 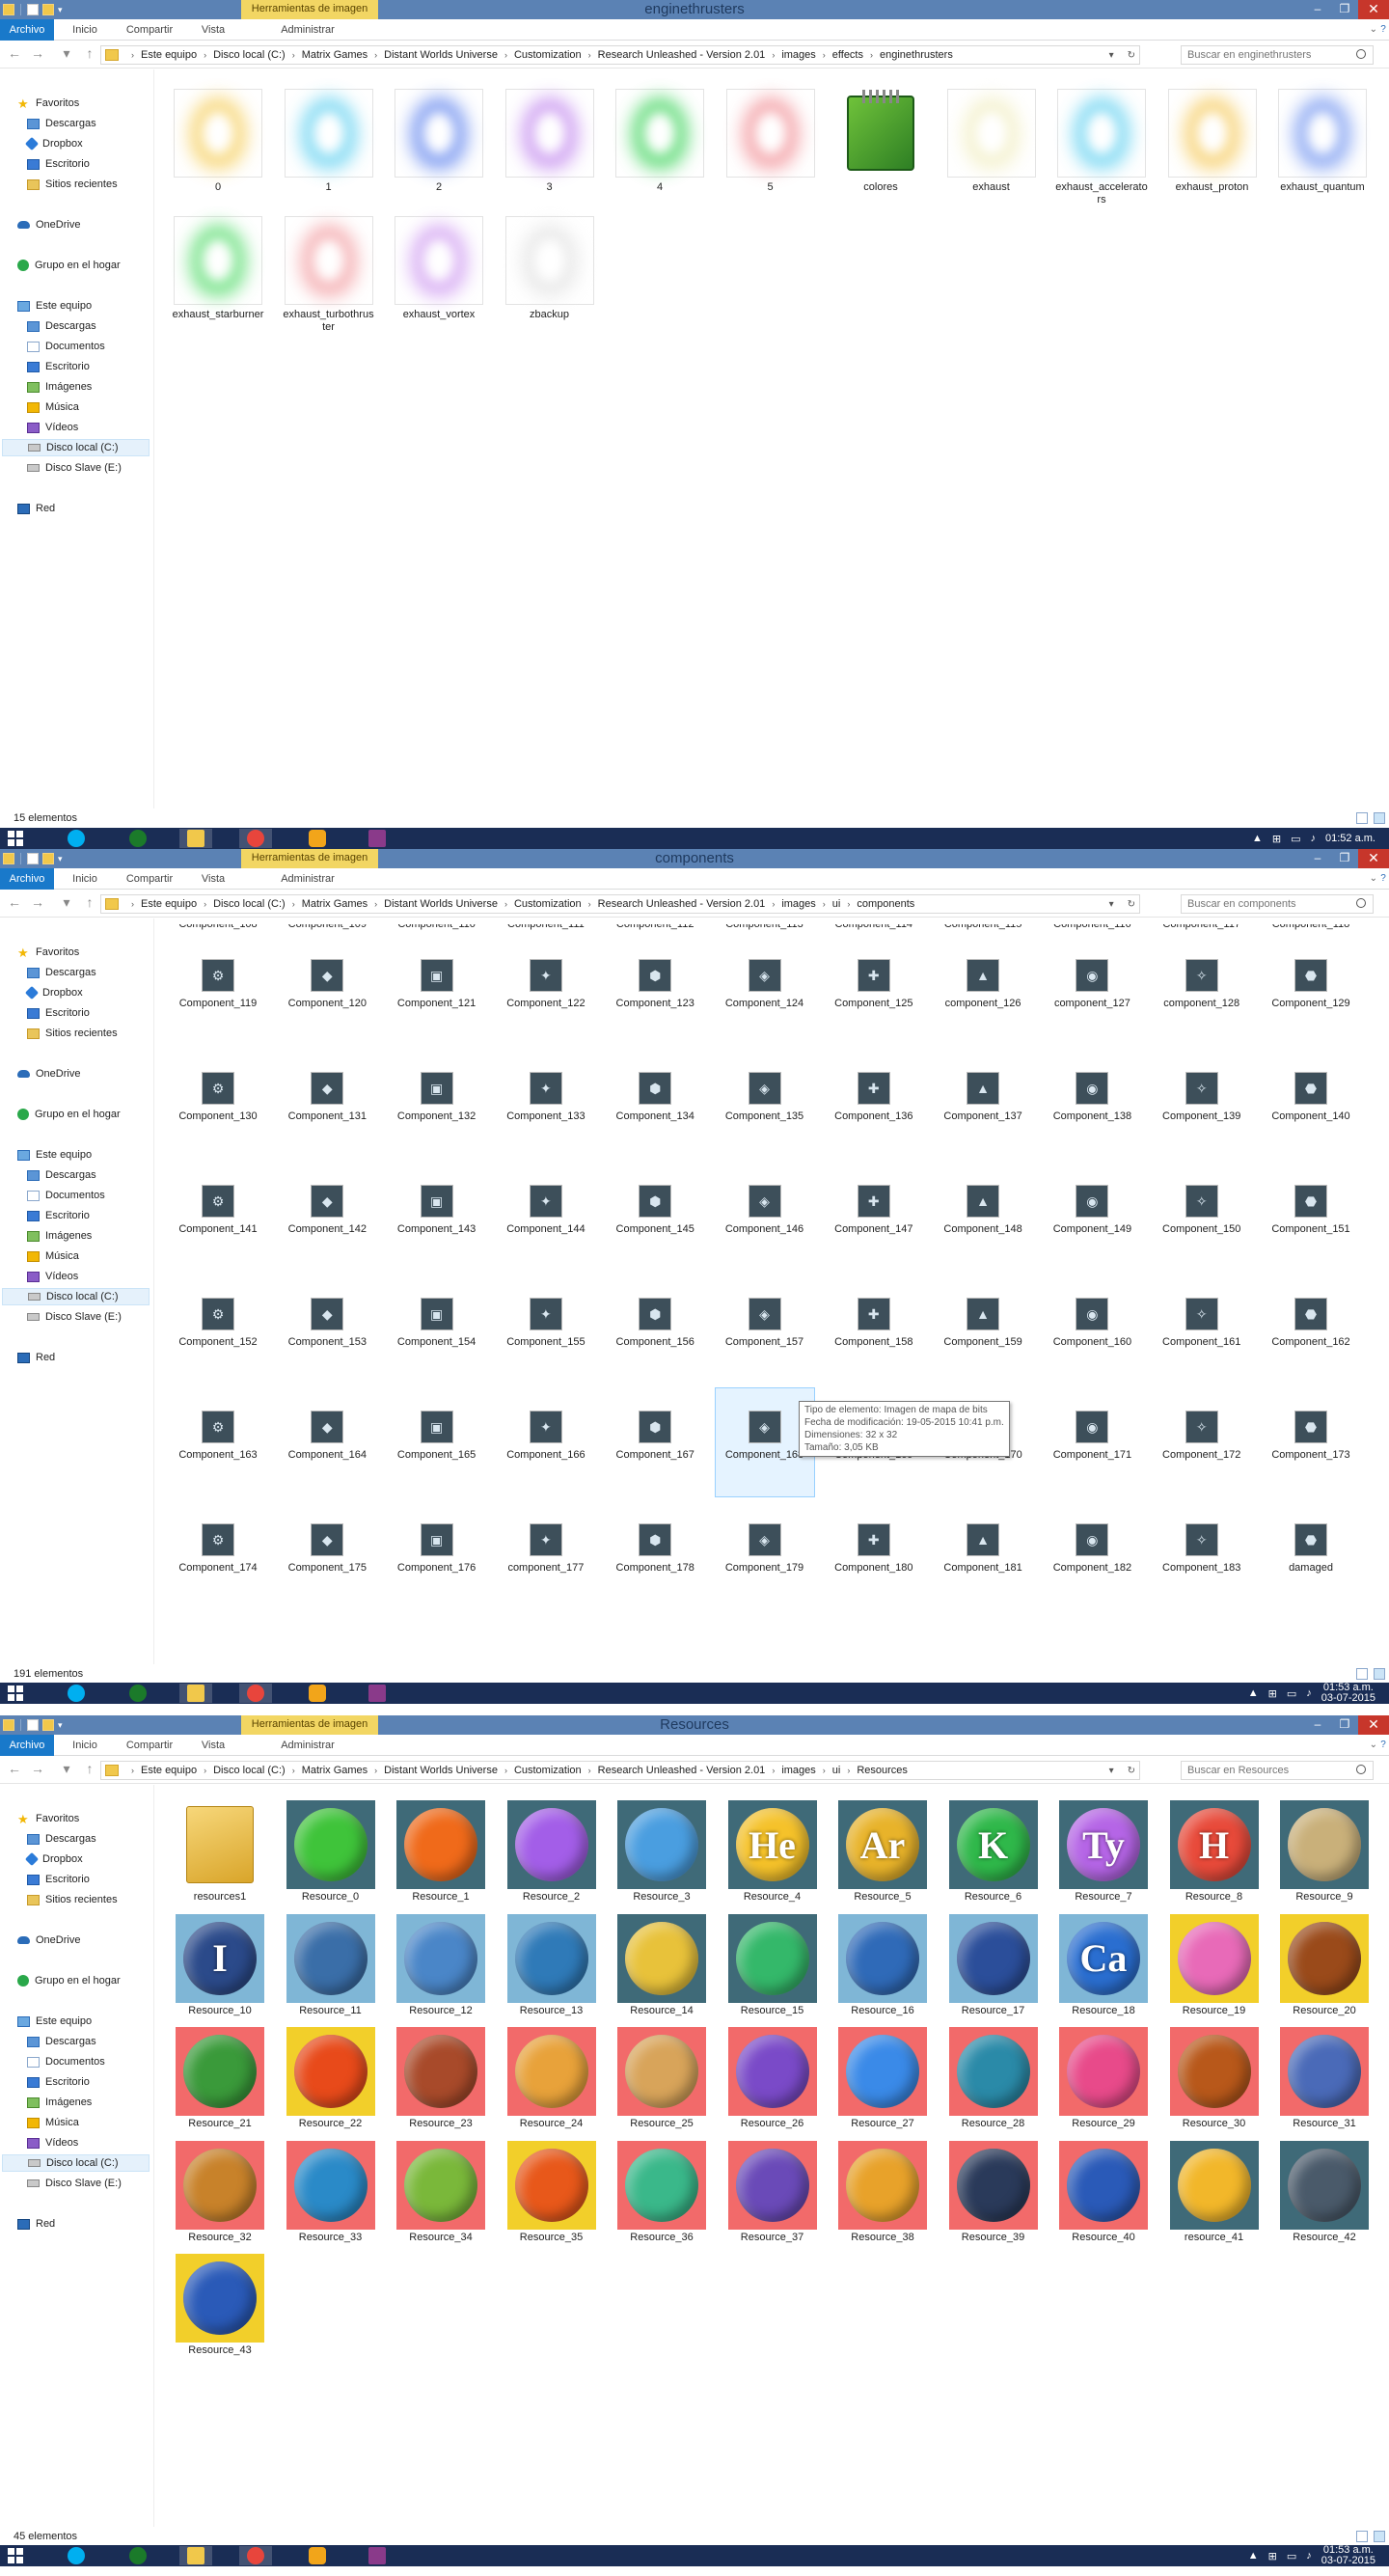 What do you see at coordinates (160, 1770) in the screenshot?
I see `breadcrumb-item: › Este equipo` at bounding box center [160, 1770].